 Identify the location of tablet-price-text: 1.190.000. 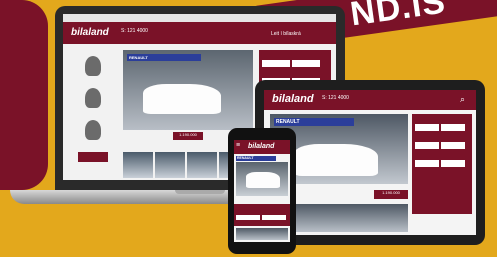
(391, 192).